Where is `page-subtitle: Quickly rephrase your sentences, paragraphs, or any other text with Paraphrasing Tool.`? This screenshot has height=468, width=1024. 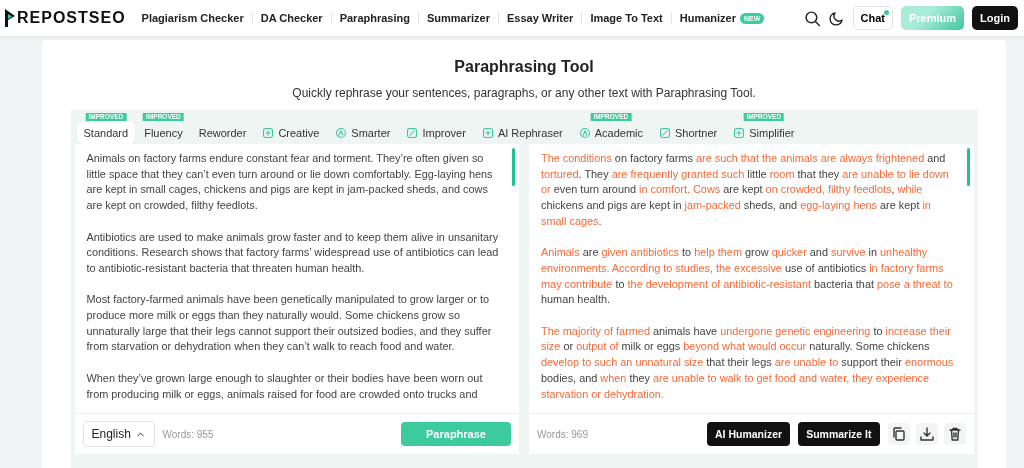 page-subtitle: Quickly rephrase your sentences, paragraphs, or any other text with Paraphrasing Tool. is located at coordinates (524, 93).